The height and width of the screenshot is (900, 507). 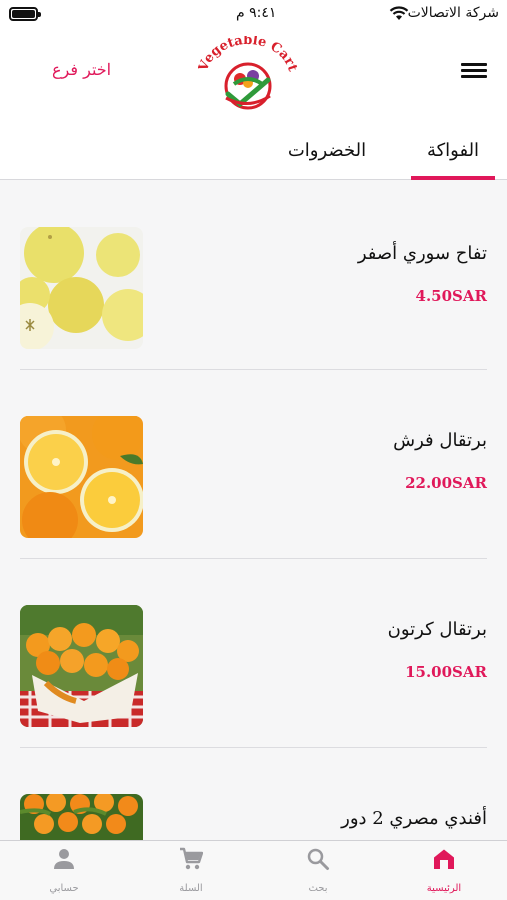 What do you see at coordinates (253, 794) in the screenshot?
I see `list-item: أفندي مصري 2 دور` at bounding box center [253, 794].